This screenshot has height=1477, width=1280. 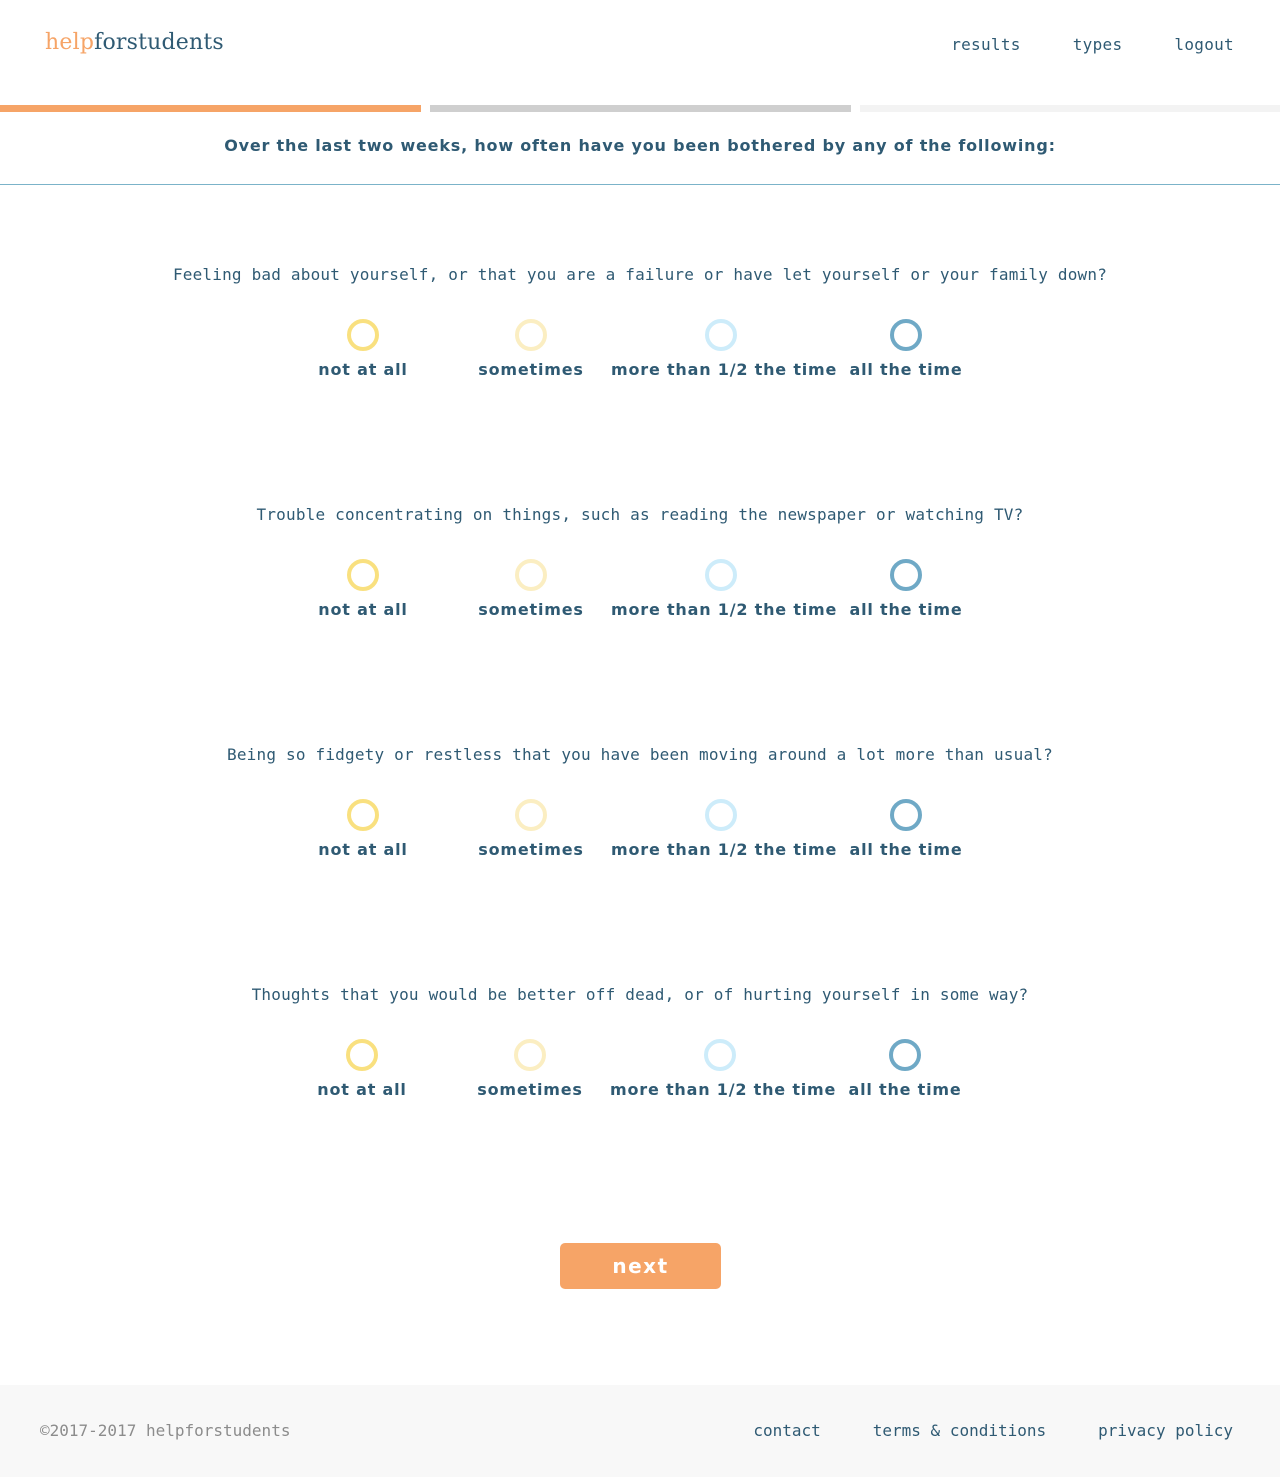 What do you see at coordinates (1098, 44) in the screenshot?
I see `nav-types: types` at bounding box center [1098, 44].